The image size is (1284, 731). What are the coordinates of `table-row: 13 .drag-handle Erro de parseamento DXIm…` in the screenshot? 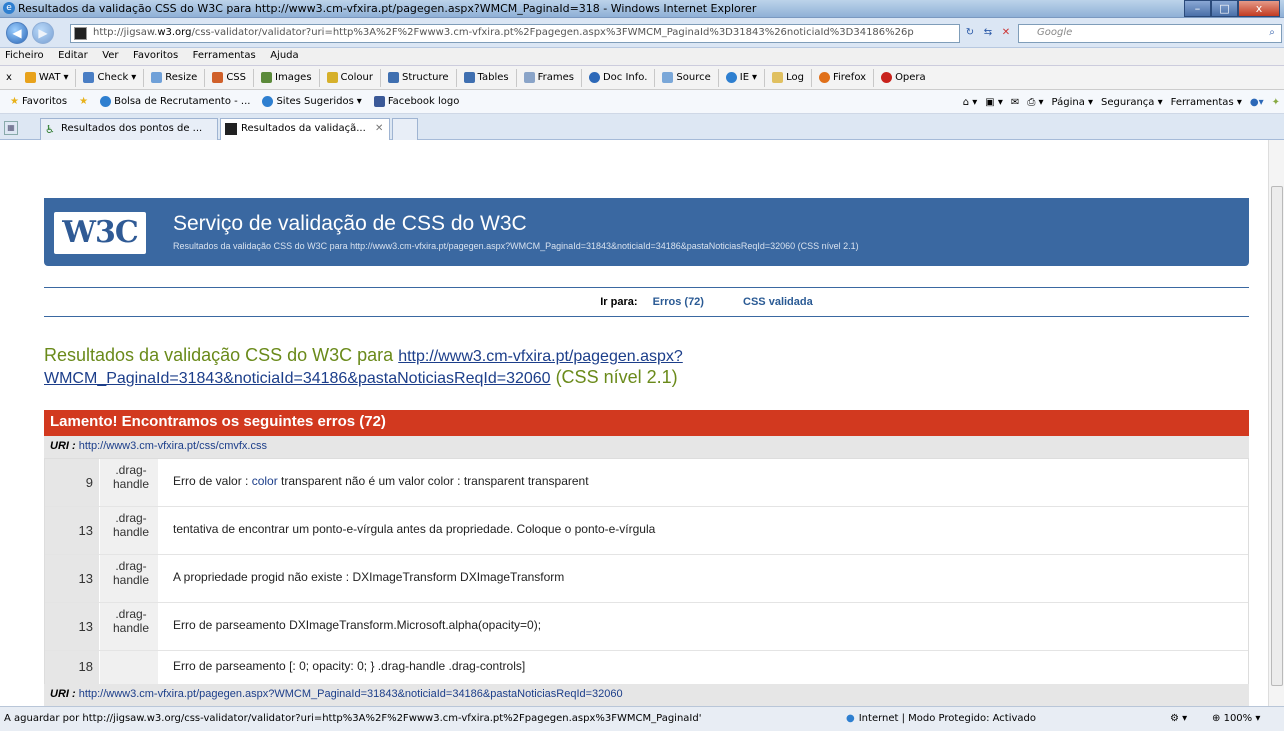 It's located at (646, 627).